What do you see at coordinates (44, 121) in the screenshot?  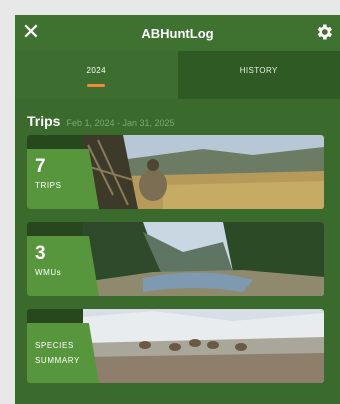 I see `trips-heading: Trips` at bounding box center [44, 121].